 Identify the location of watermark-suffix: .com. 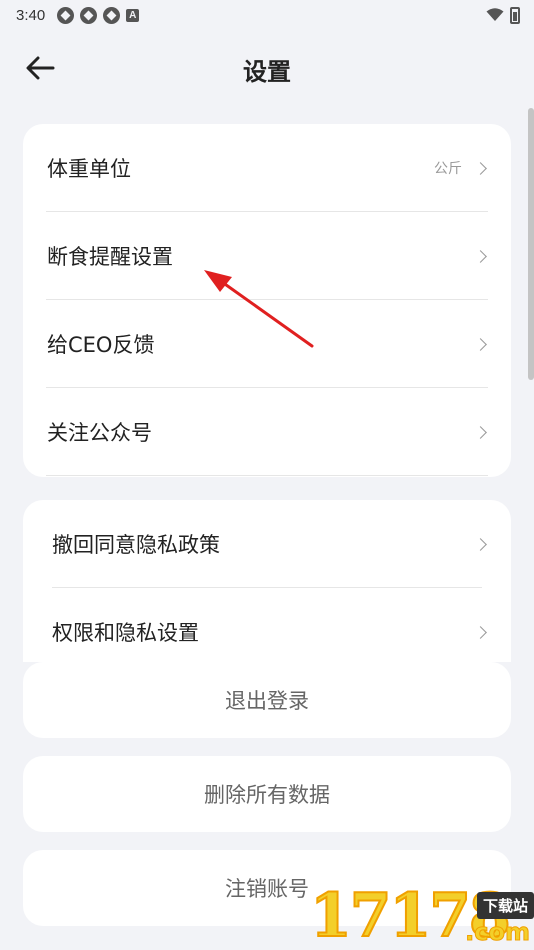
(498, 932).